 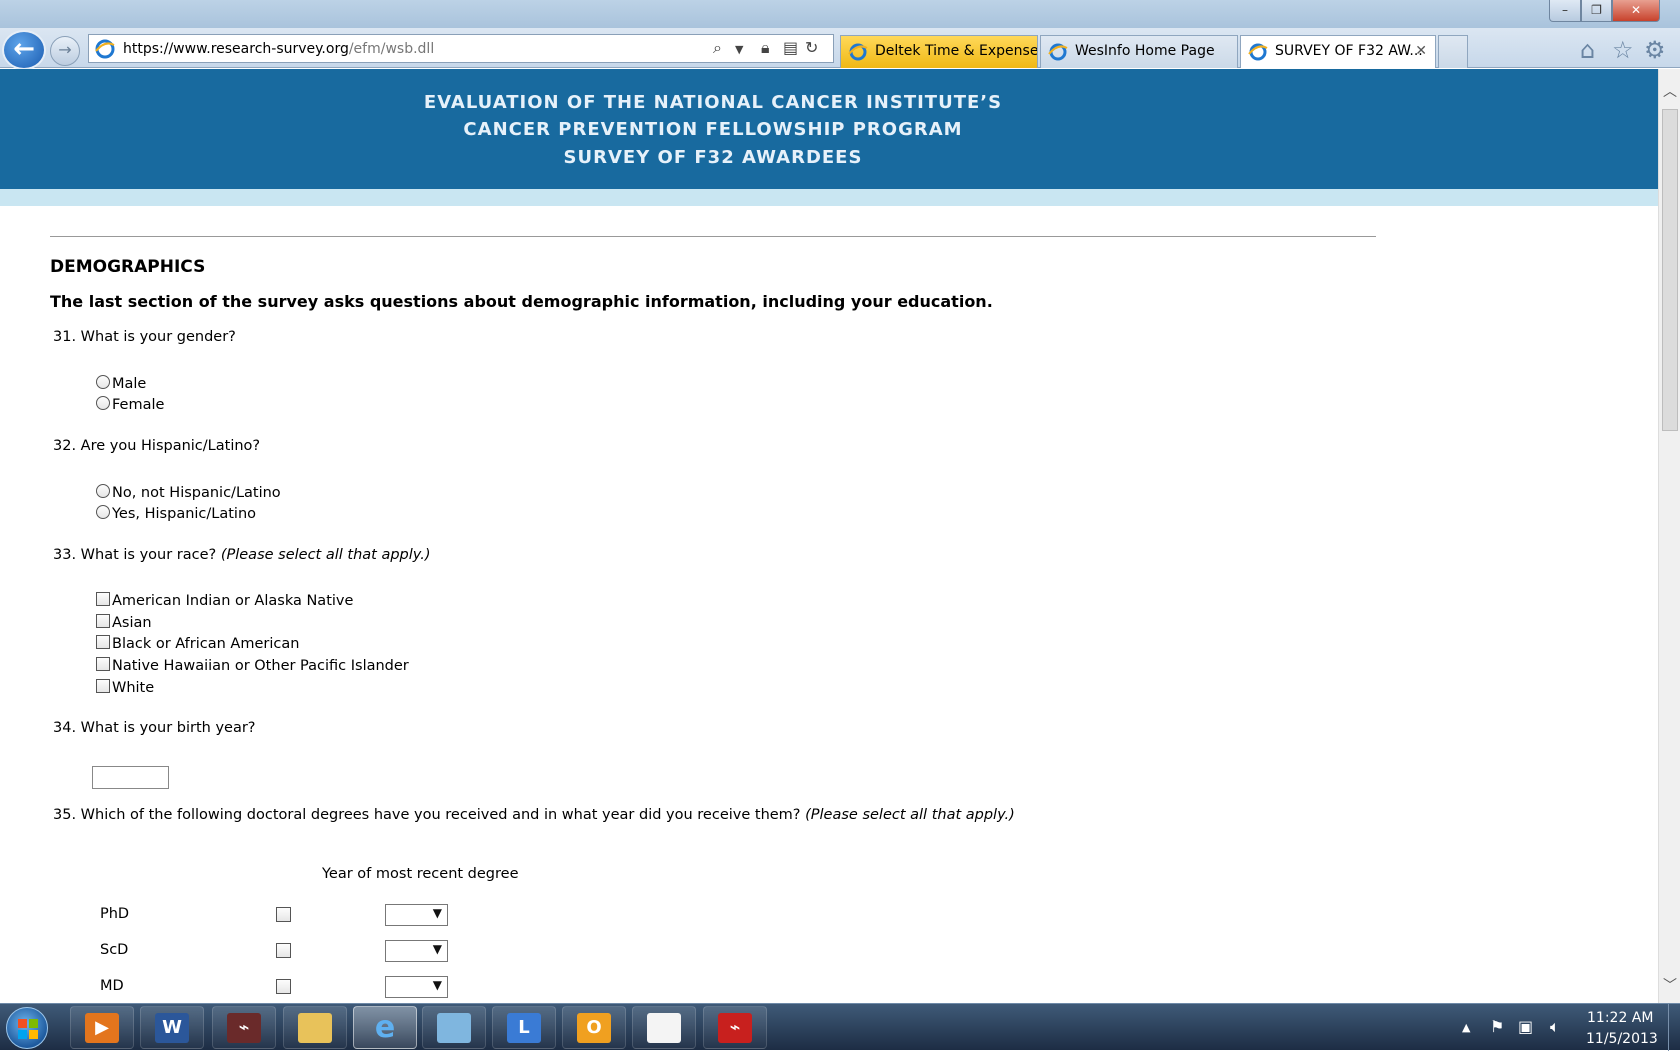 I want to click on search-icon: ⌕, so click(x=717, y=48).